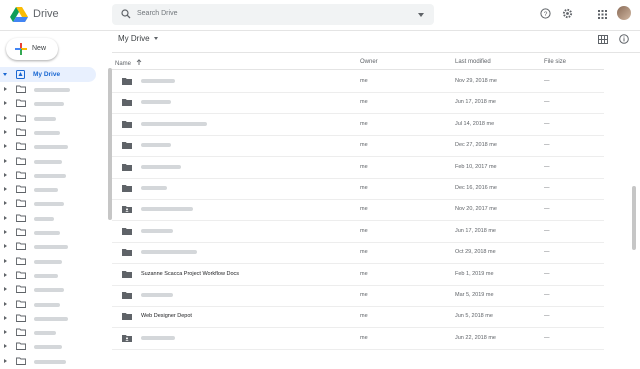 The width and height of the screenshot is (640, 369). I want to click on file-row: me Jun 22, 2018 me —, so click(358, 338).